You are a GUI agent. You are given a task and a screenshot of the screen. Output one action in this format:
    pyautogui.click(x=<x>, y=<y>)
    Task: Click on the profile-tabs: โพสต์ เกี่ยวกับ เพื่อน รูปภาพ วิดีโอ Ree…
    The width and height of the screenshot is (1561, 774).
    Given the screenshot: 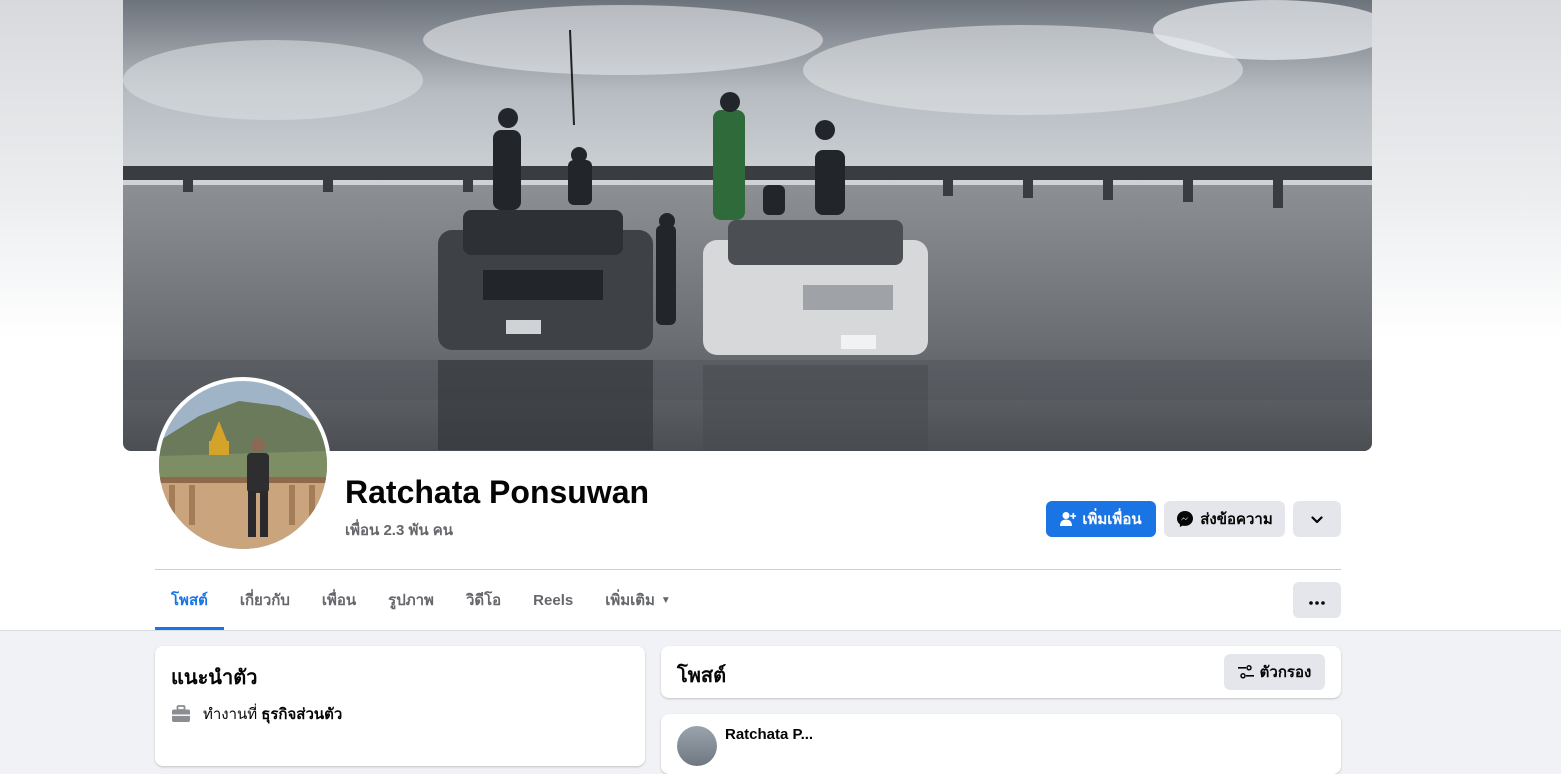 What is the action you would take?
    pyautogui.click(x=421, y=600)
    